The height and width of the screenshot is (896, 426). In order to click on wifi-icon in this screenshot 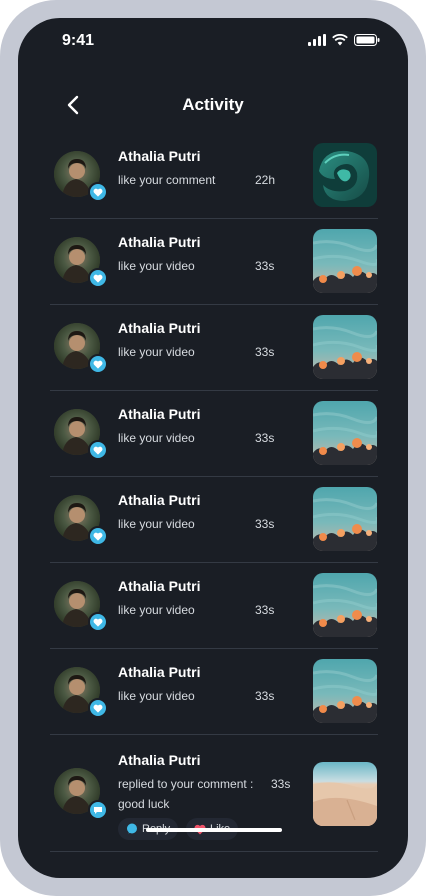, I will do `click(340, 40)`.